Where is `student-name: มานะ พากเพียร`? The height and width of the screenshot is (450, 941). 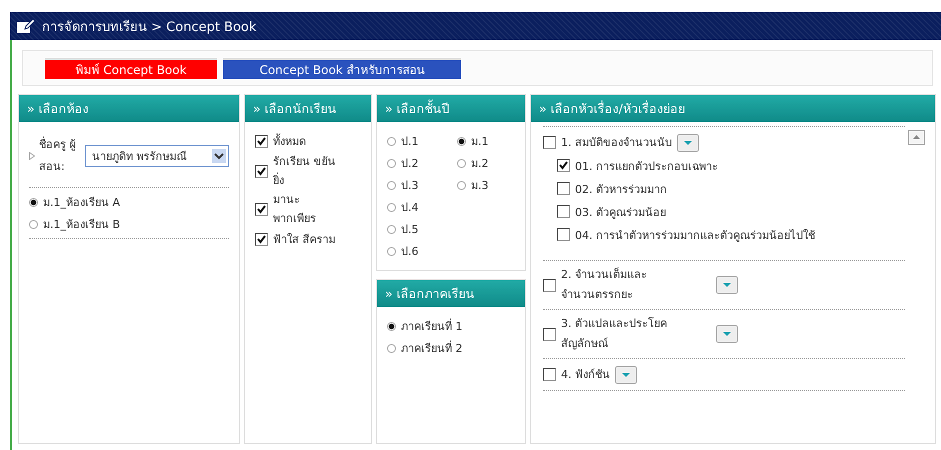 student-name: มานะ พากเพียร is located at coordinates (295, 209).